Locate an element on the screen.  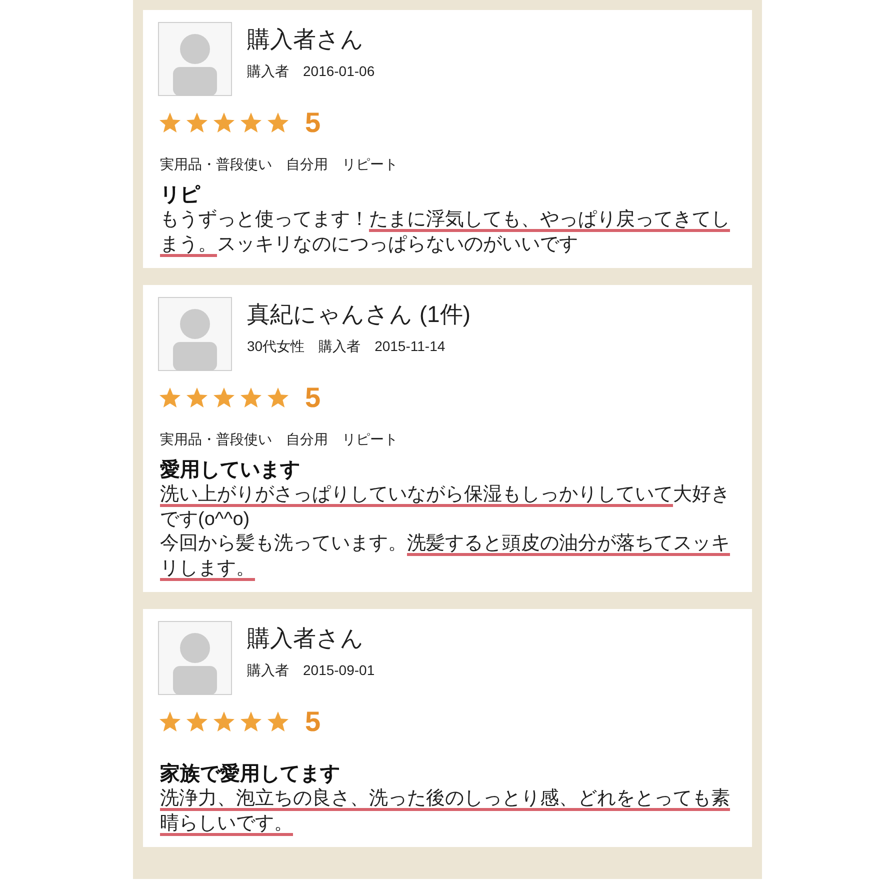
reviewer-name: 真紀にゃんさん (1件) is located at coordinates (358, 314).